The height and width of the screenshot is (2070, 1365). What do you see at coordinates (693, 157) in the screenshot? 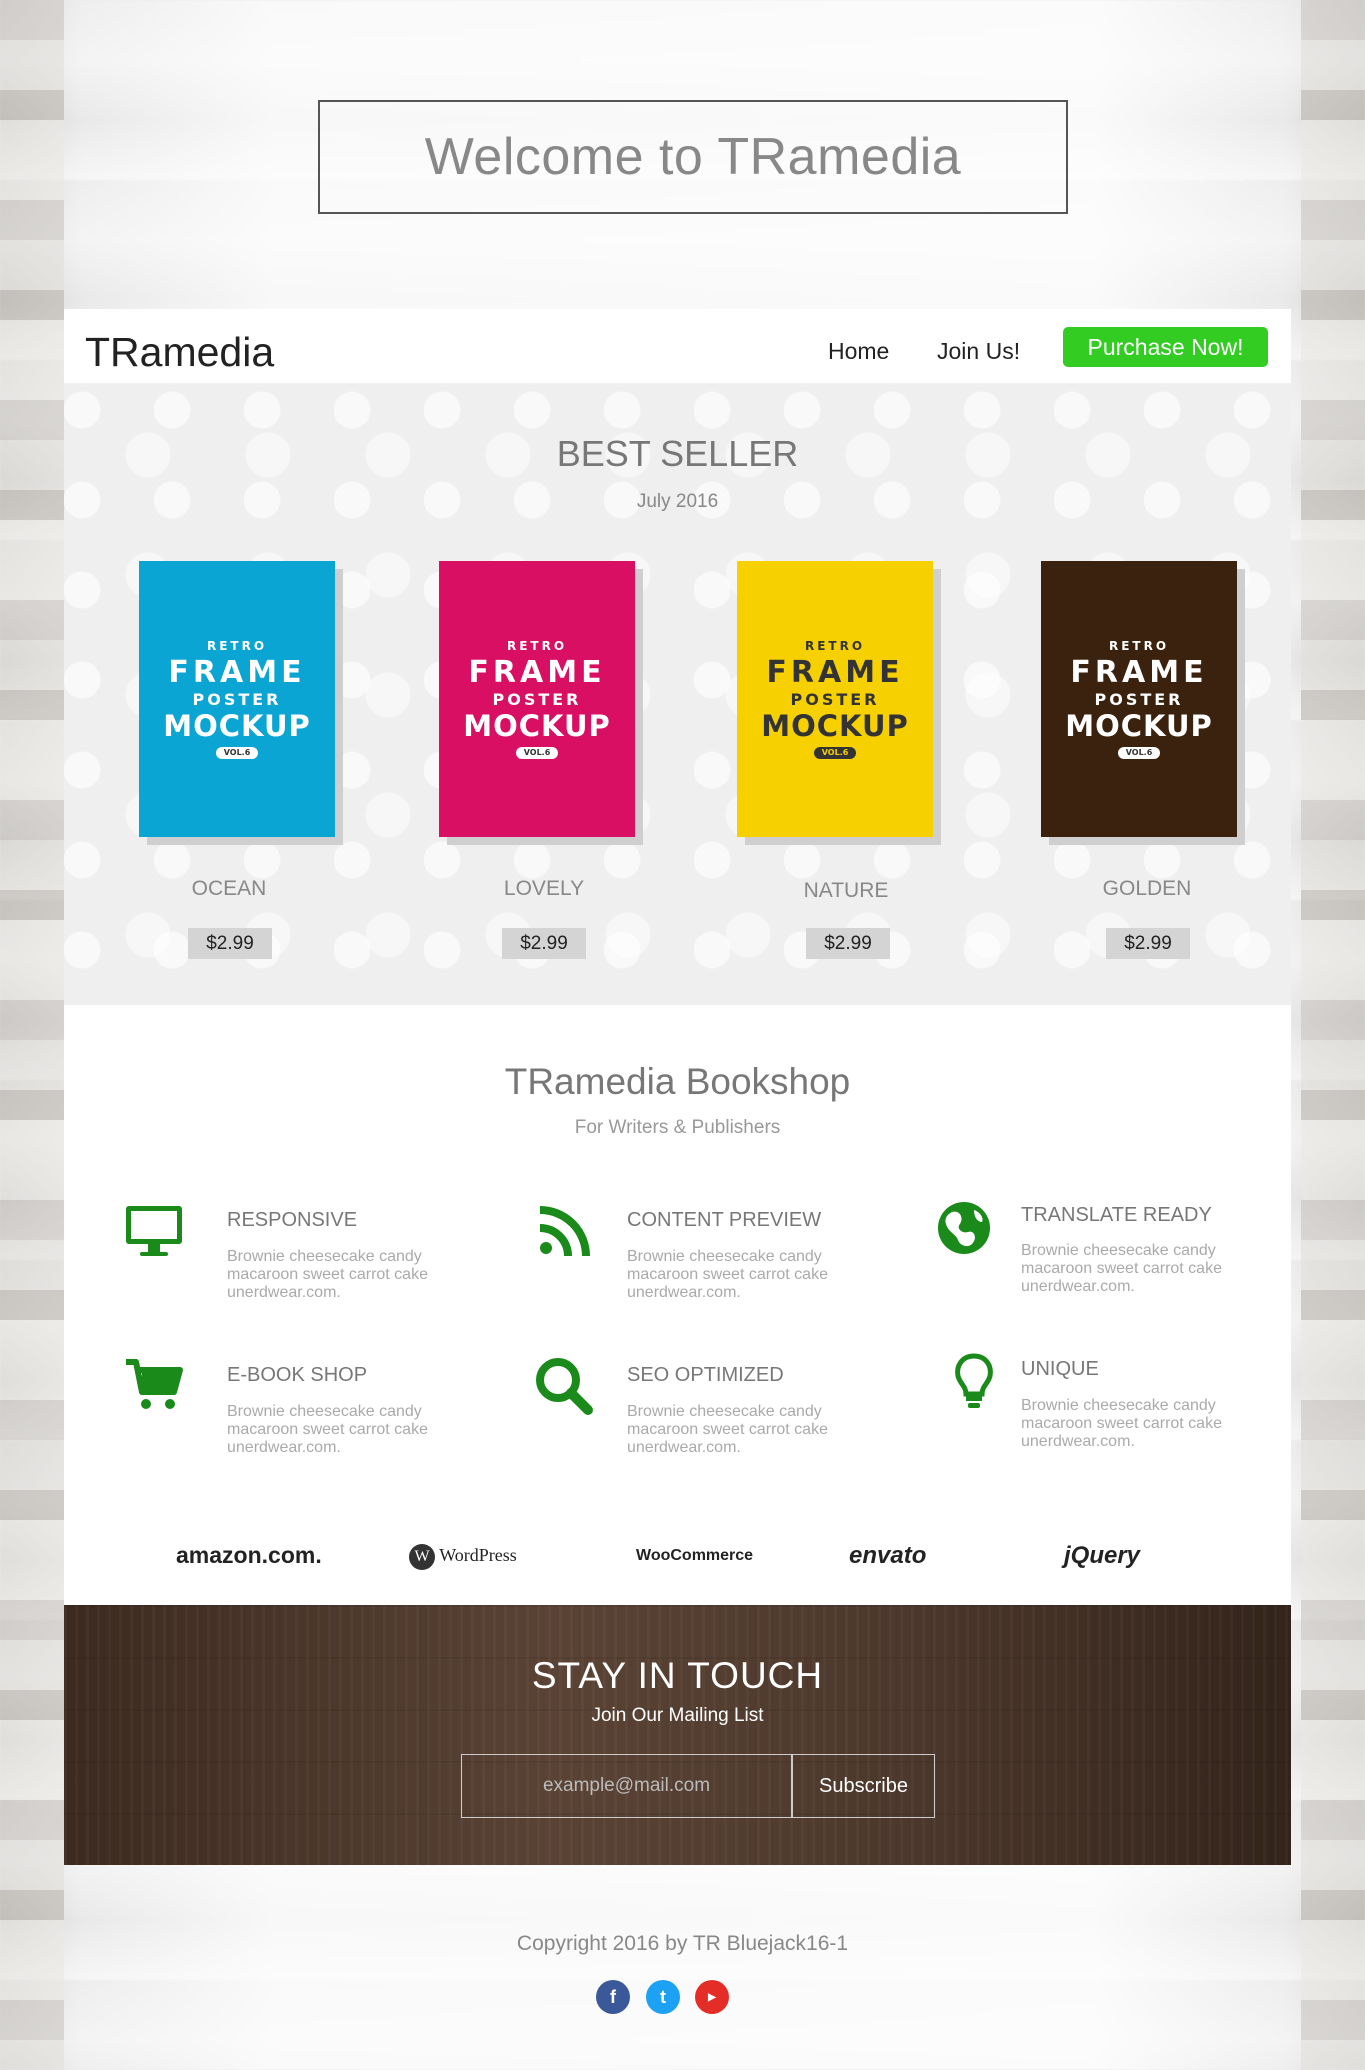
I see `welcome-banner: Welcome to TRamedia` at bounding box center [693, 157].